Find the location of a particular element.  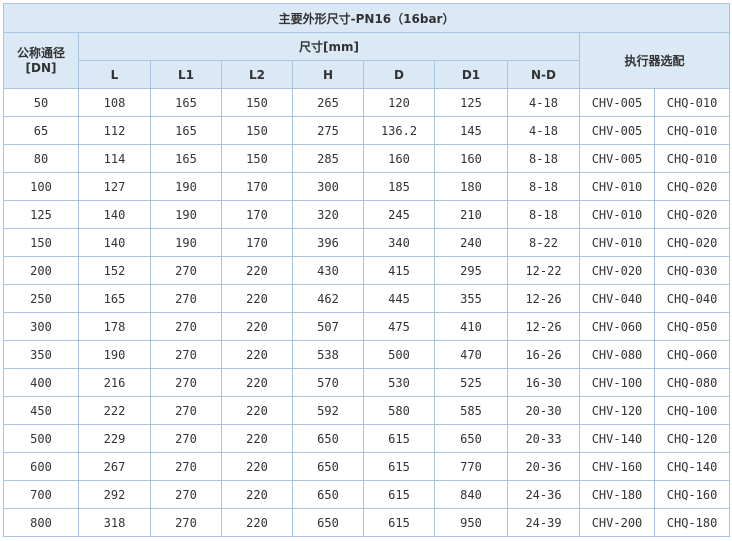

cell-n-d: 24-36 is located at coordinates (543, 494).